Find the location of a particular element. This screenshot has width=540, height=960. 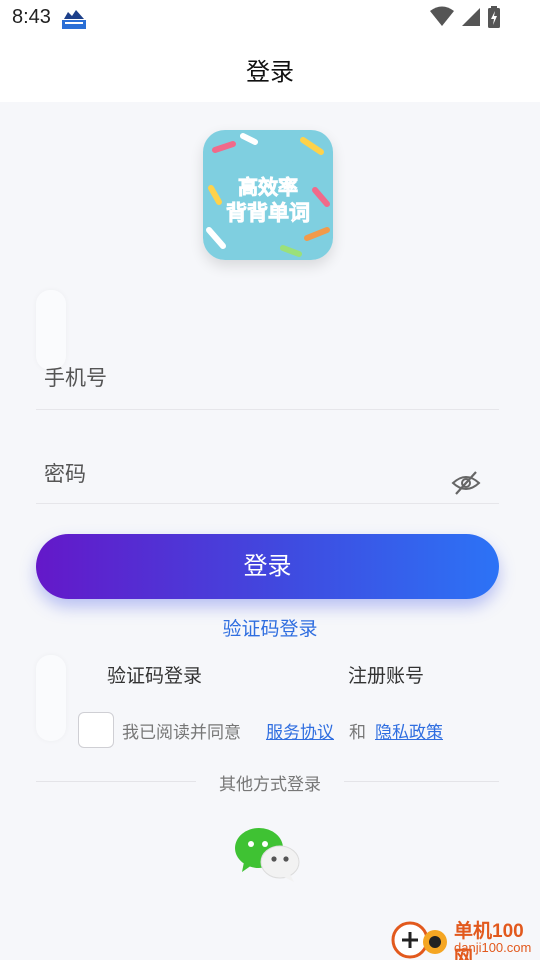

other-login-label: 其他方式登录 is located at coordinates (270, 785).